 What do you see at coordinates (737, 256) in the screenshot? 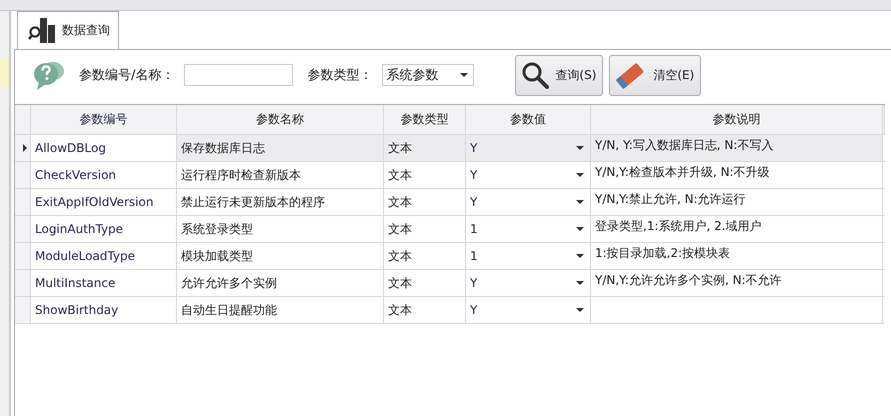
I see `table-cell: 1:按目录加载,2:按模块表` at bounding box center [737, 256].